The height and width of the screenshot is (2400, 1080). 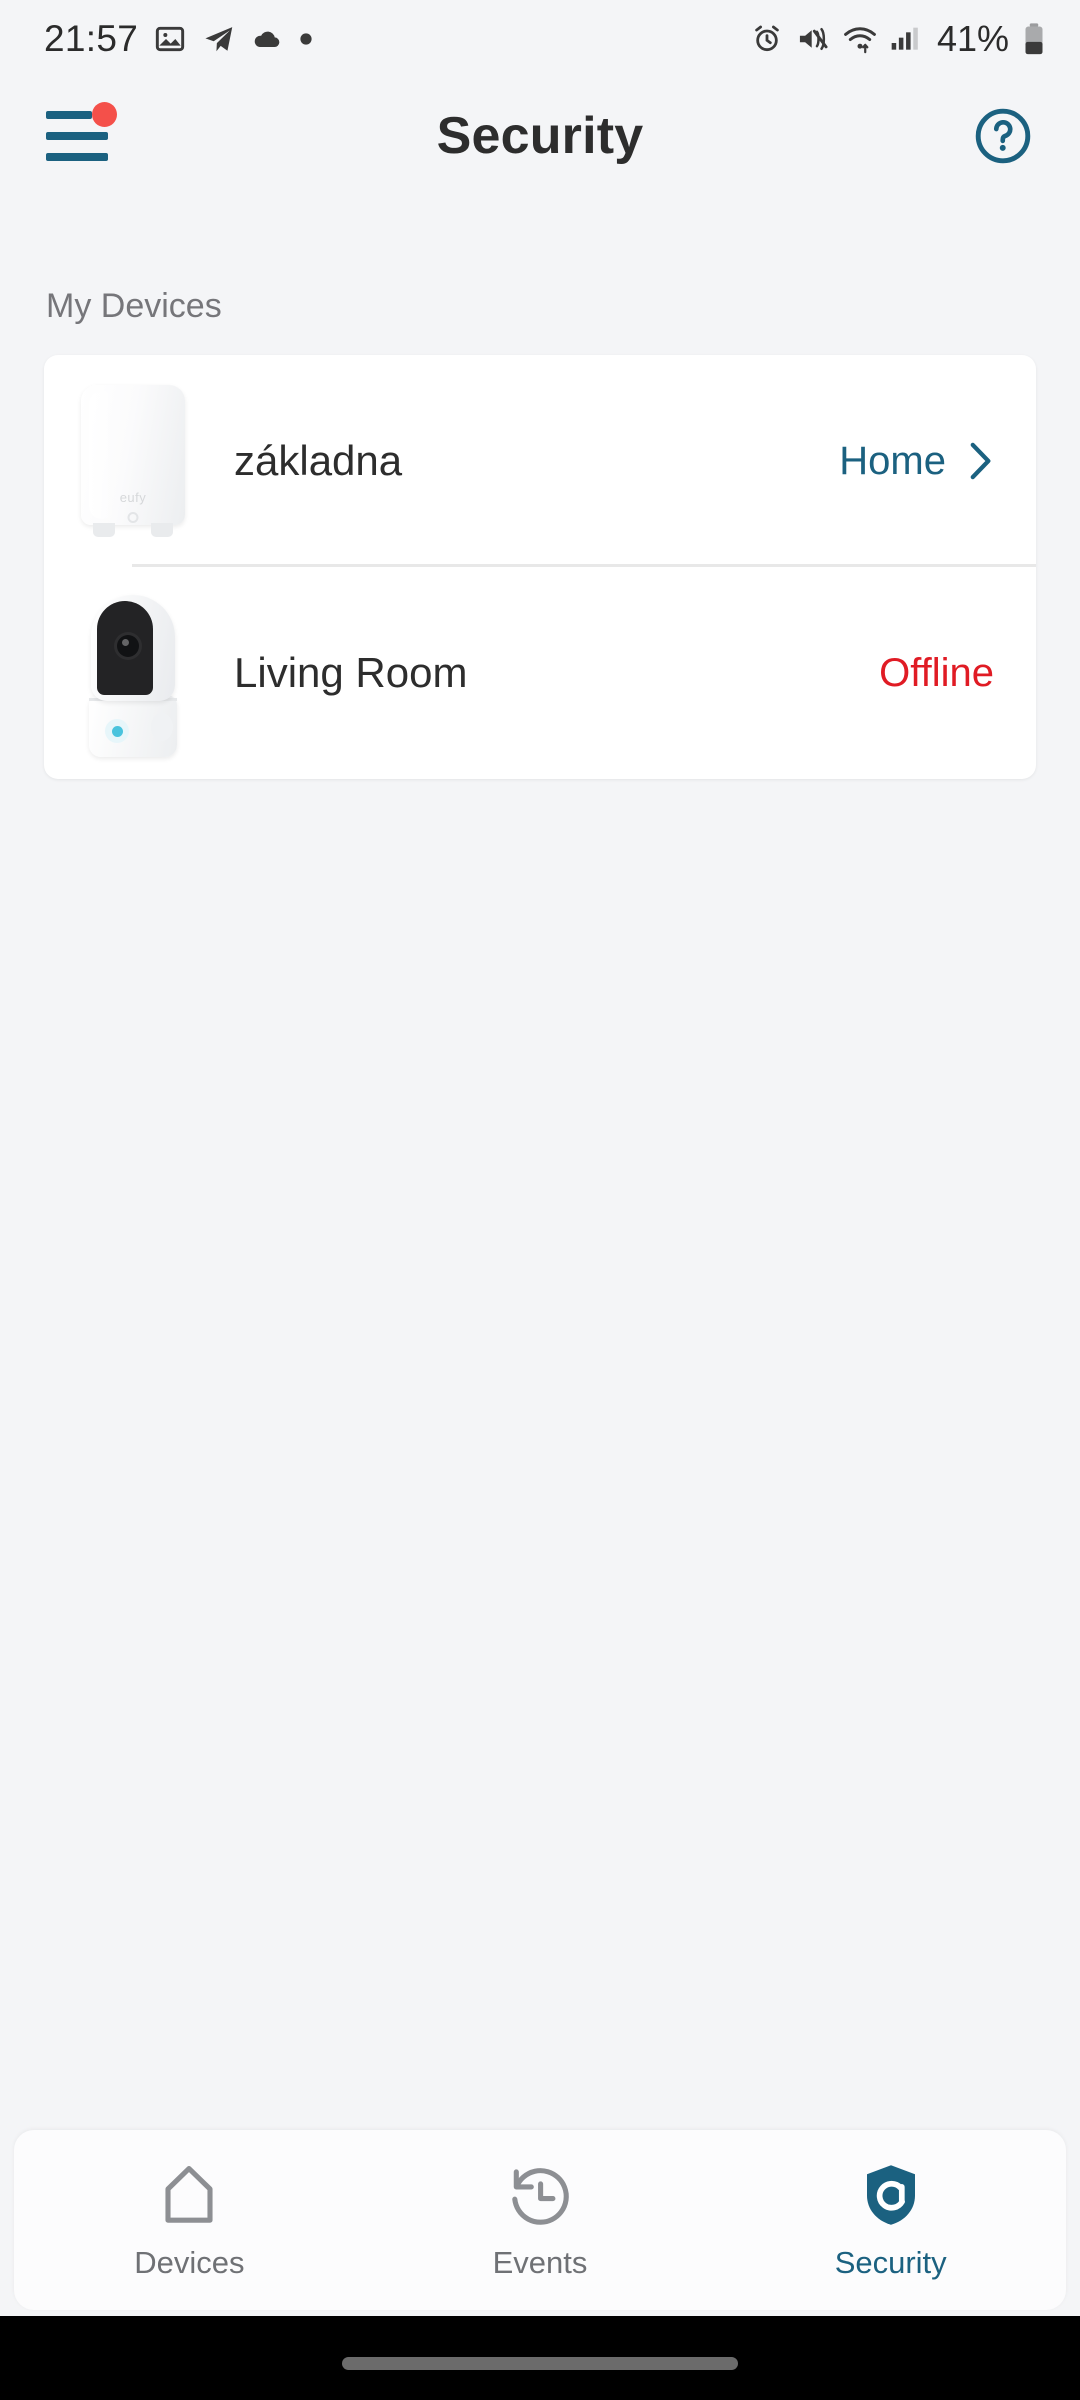 I want to click on homebase-device-image: eufy, so click(x=133, y=461).